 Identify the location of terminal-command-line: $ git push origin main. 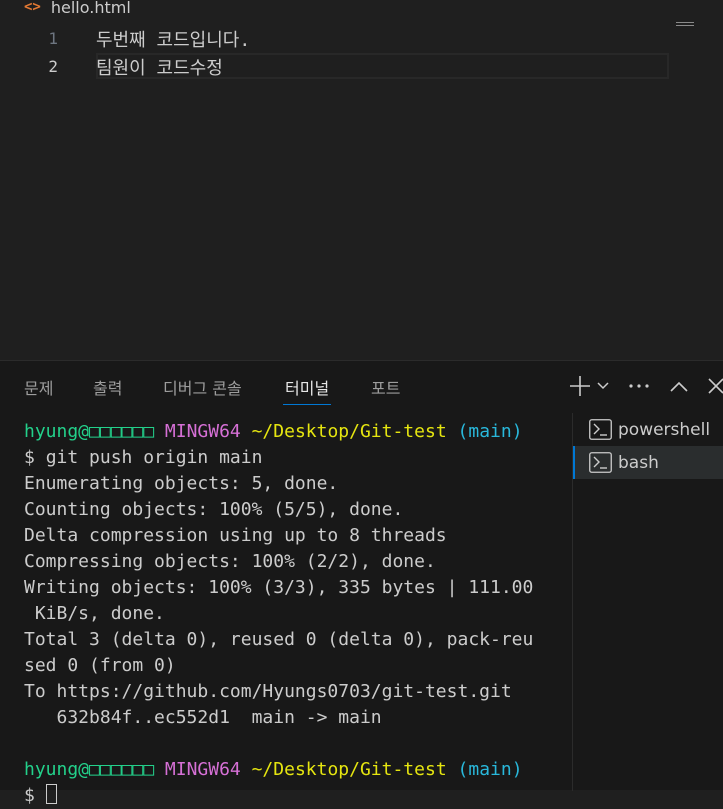
(294, 458).